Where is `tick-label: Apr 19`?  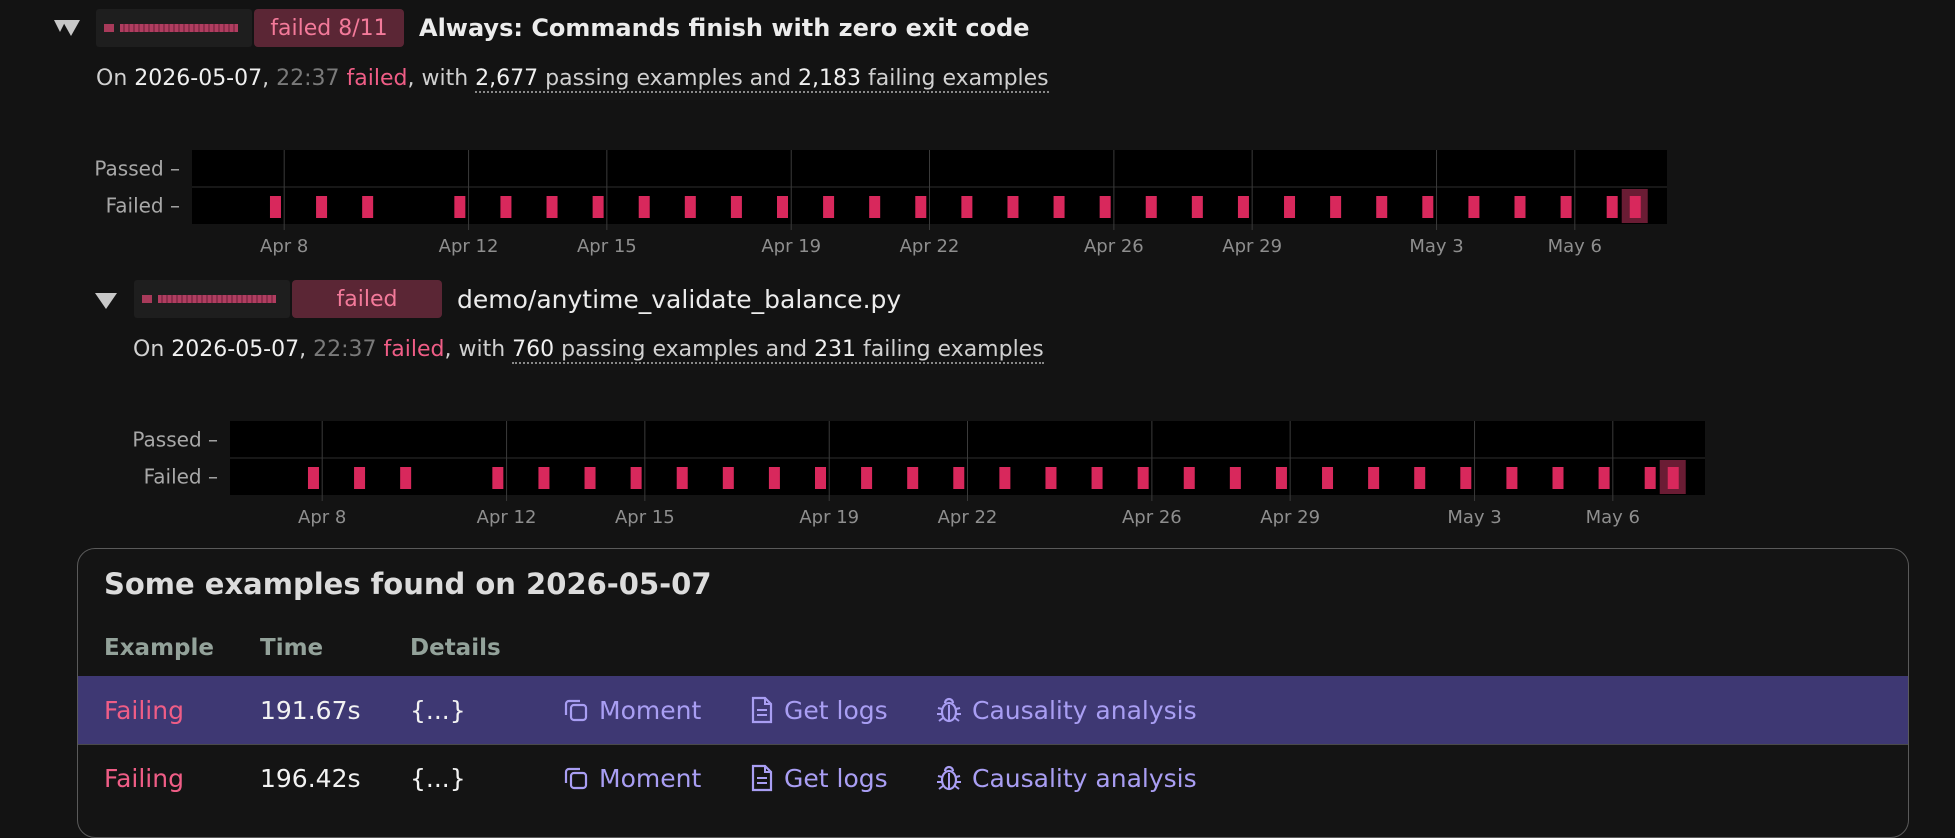 tick-label: Apr 19 is located at coordinates (791, 246).